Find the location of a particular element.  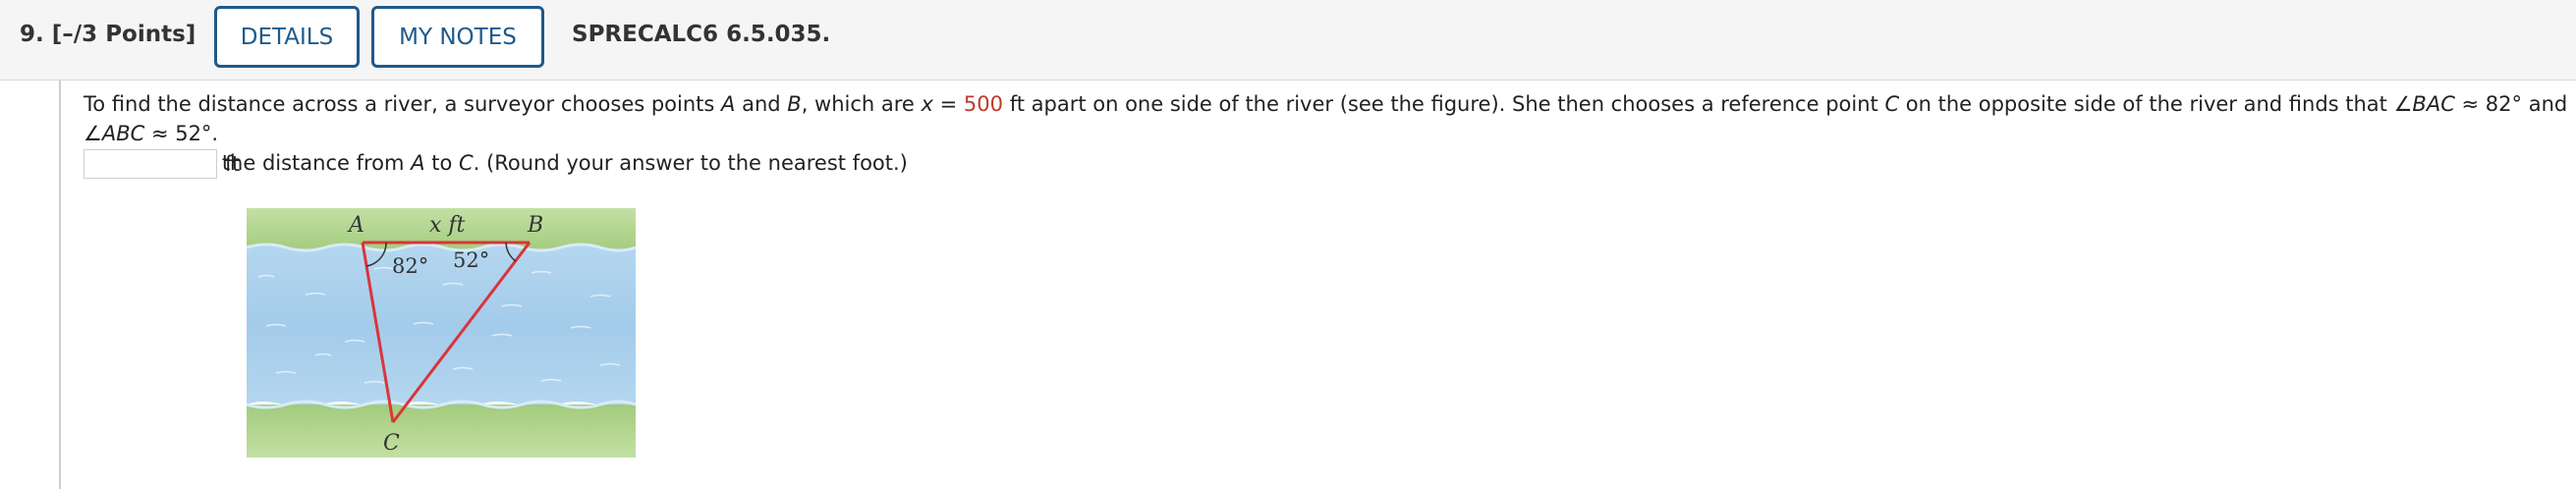

variable-b: B is located at coordinates (794, 104).